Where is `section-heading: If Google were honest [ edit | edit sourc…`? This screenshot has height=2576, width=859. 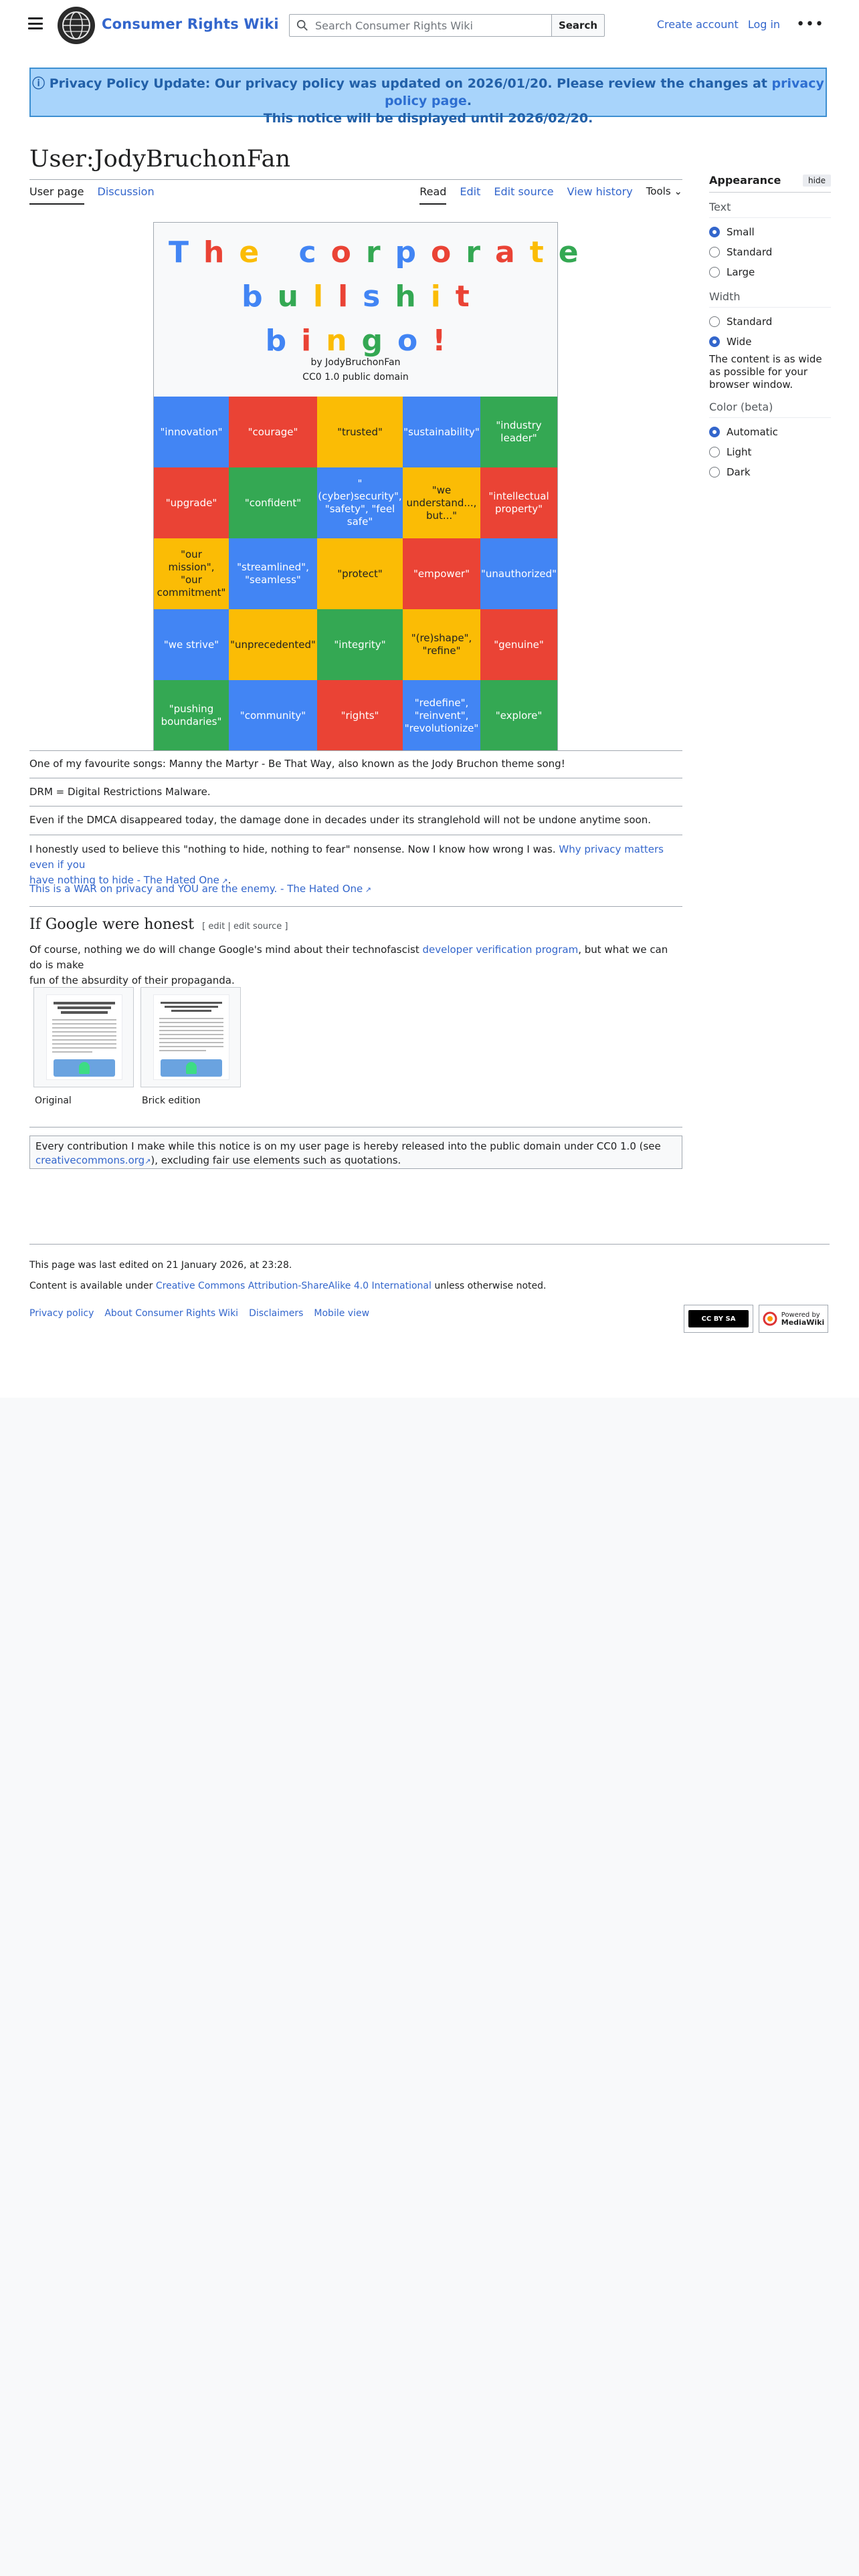 section-heading: If Google were honest [ edit | edit sourc… is located at coordinates (158, 924).